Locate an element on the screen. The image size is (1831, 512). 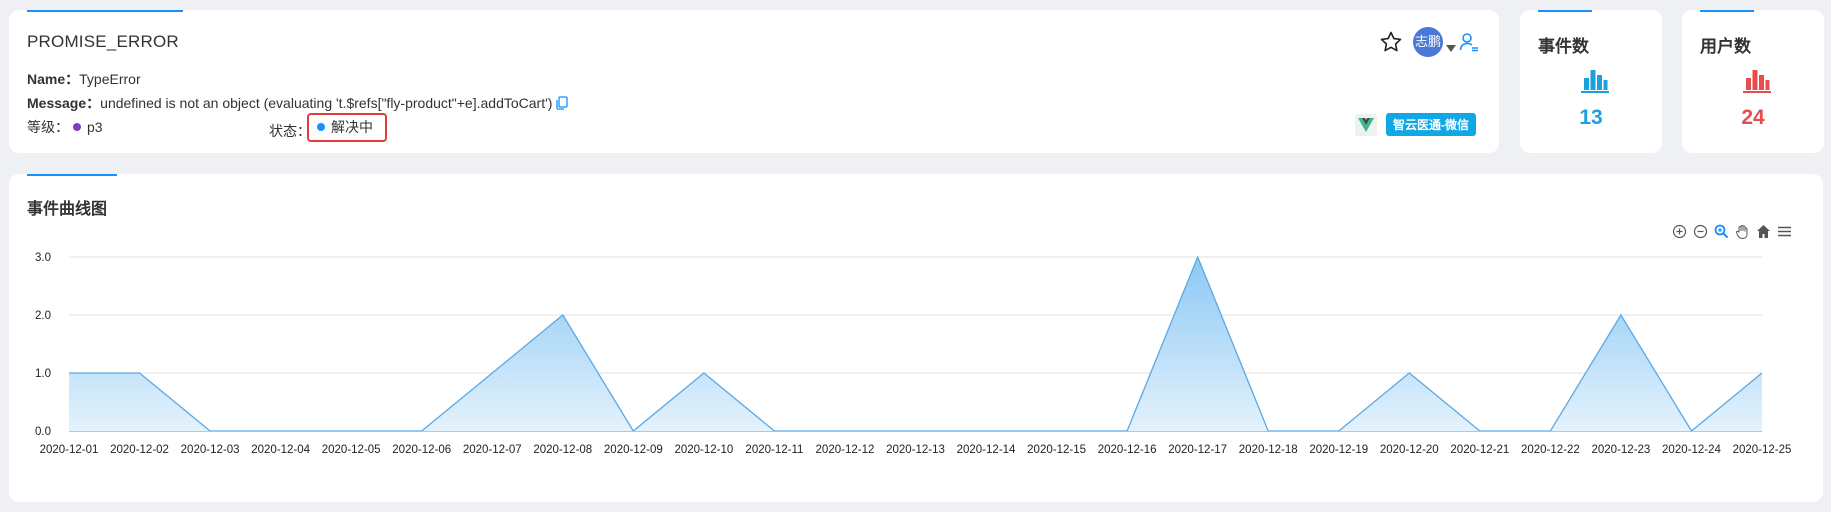
x-tick-label: 2020-12-03 is located at coordinates (210, 450).